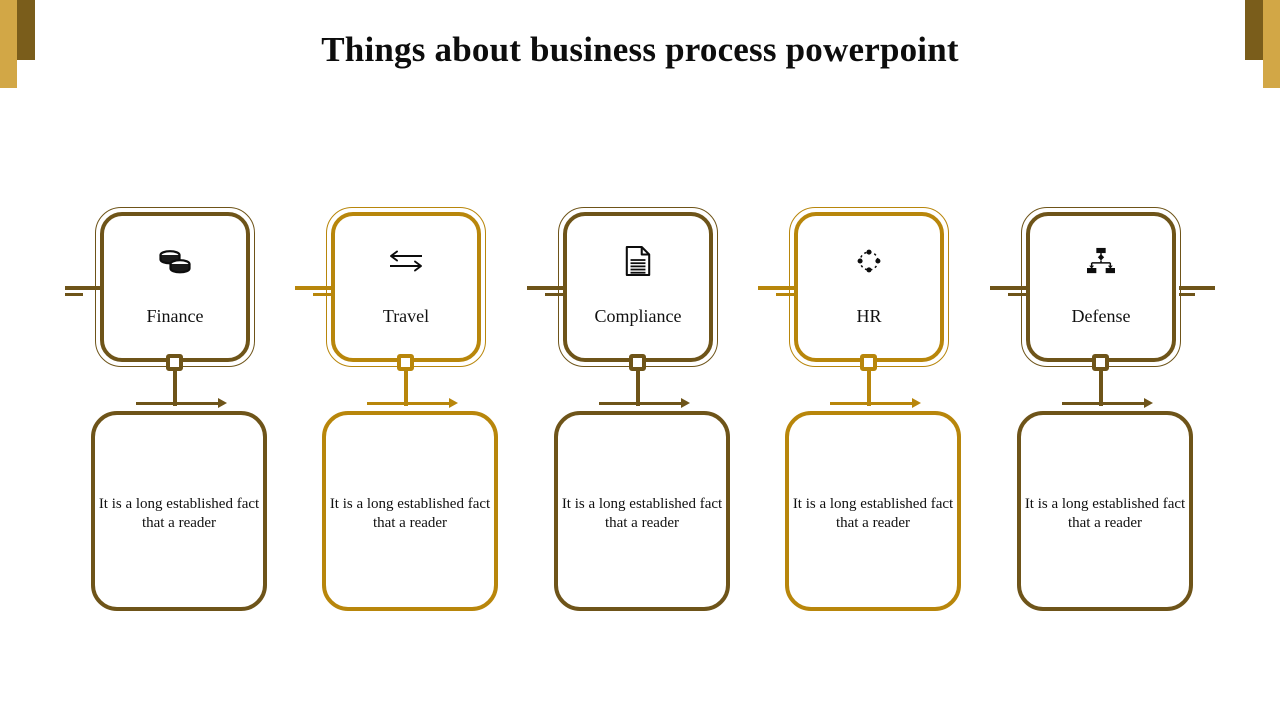  What do you see at coordinates (869, 261) in the screenshot?
I see `network-dots-icon` at bounding box center [869, 261].